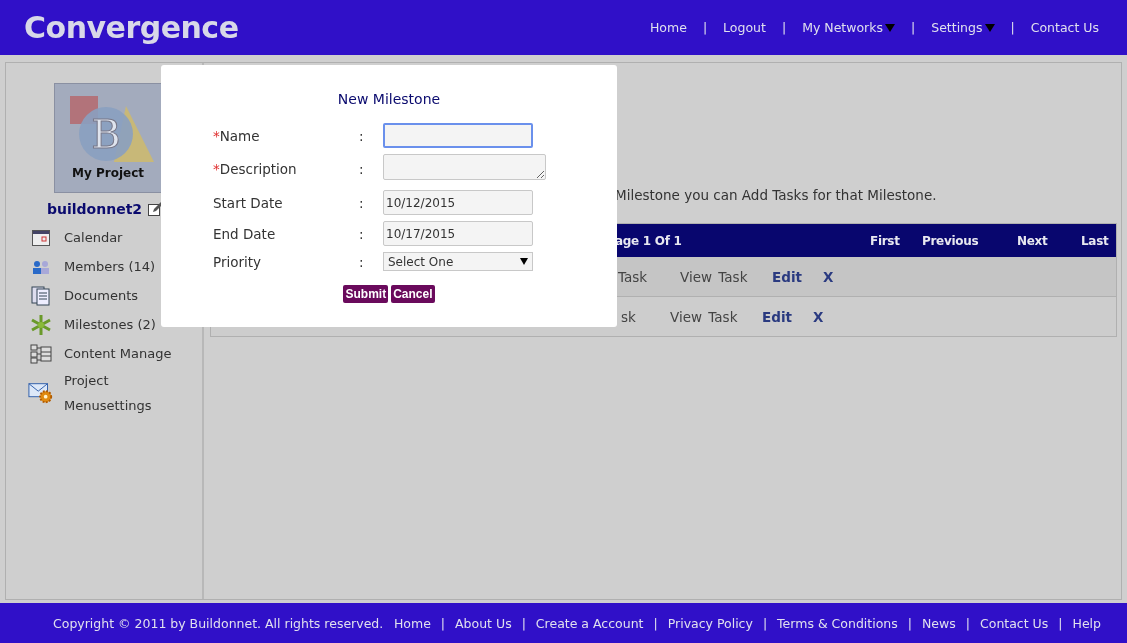  I want to click on field-label: Start Date, so click(248, 202).